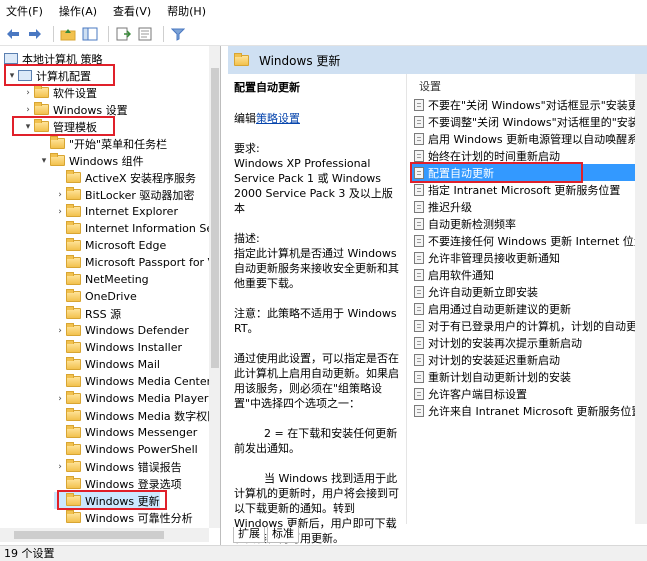 The height and width of the screenshot is (561, 647). What do you see at coordinates (528, 121) in the screenshot?
I see `setting-row: 不要调整"关闭 Windows"对话框里的"安装更新` at bounding box center [528, 121].